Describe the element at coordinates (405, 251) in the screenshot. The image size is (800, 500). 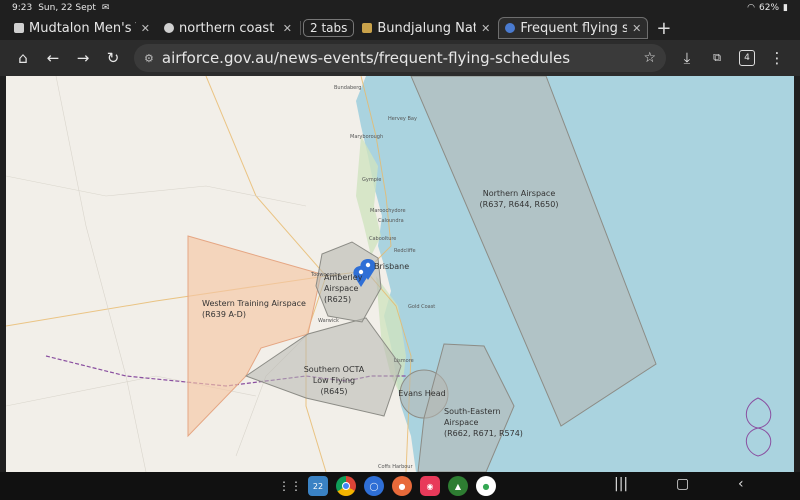
I see `town-label: Redcliffe` at that location.